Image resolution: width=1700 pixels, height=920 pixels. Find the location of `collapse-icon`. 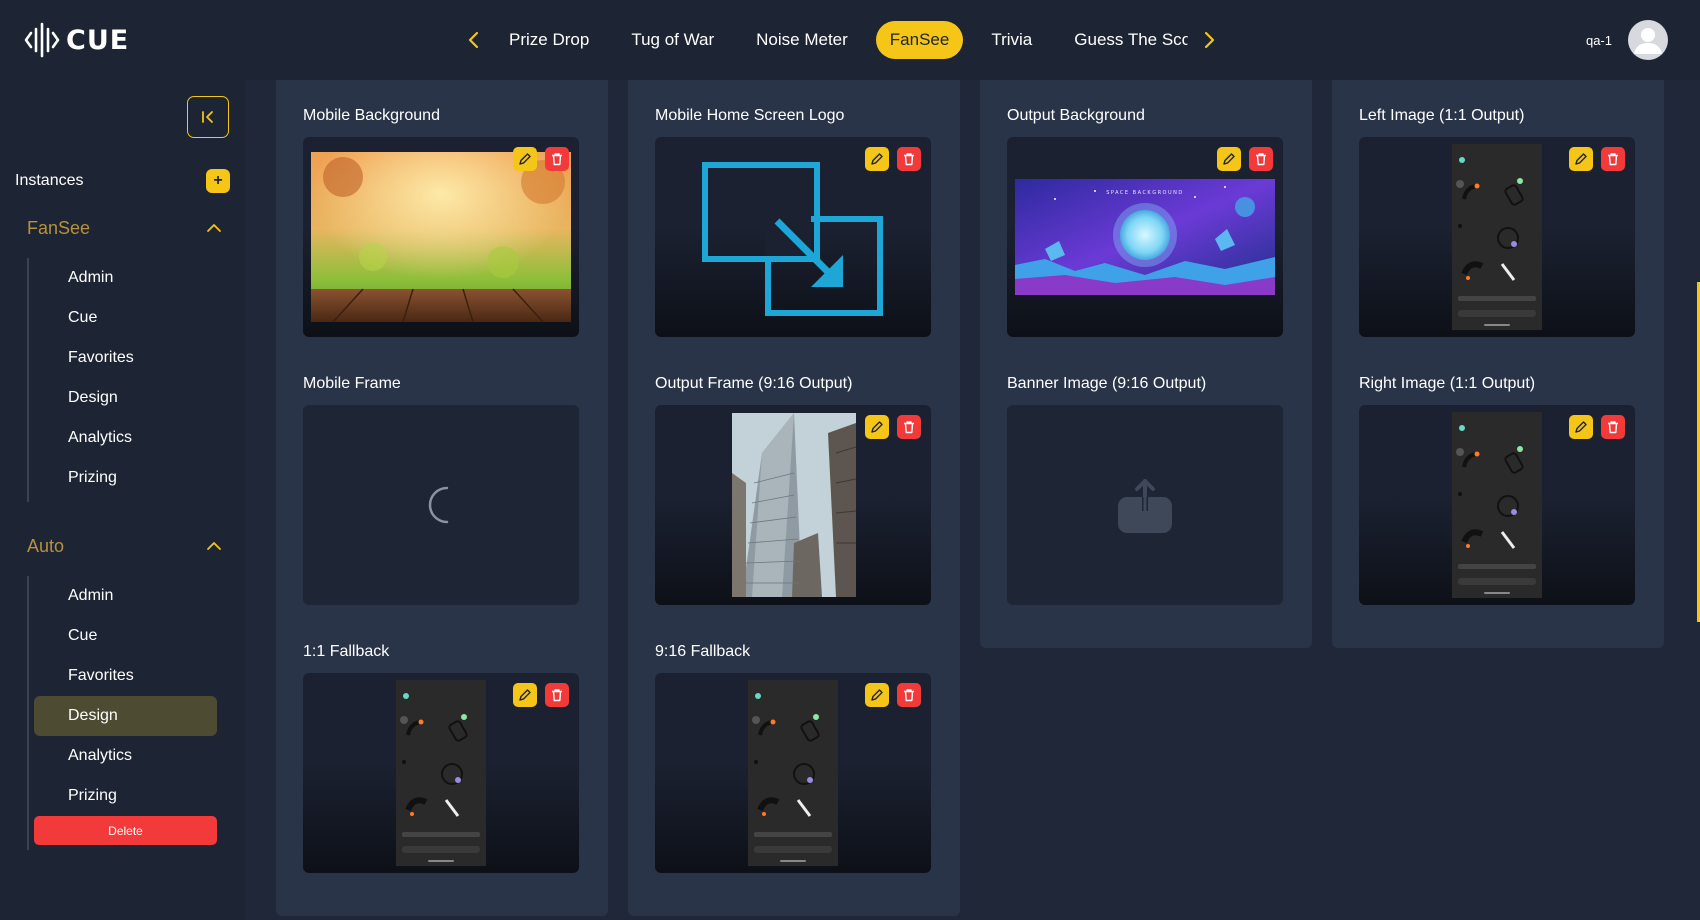

collapse-icon is located at coordinates (207, 117).